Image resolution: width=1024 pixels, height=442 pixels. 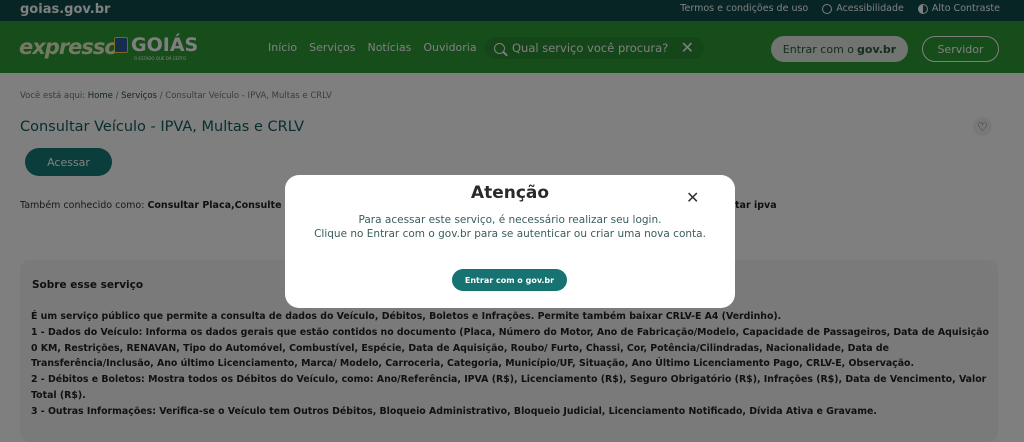 What do you see at coordinates (692, 197) in the screenshot?
I see `close-icon: ✕` at bounding box center [692, 197].